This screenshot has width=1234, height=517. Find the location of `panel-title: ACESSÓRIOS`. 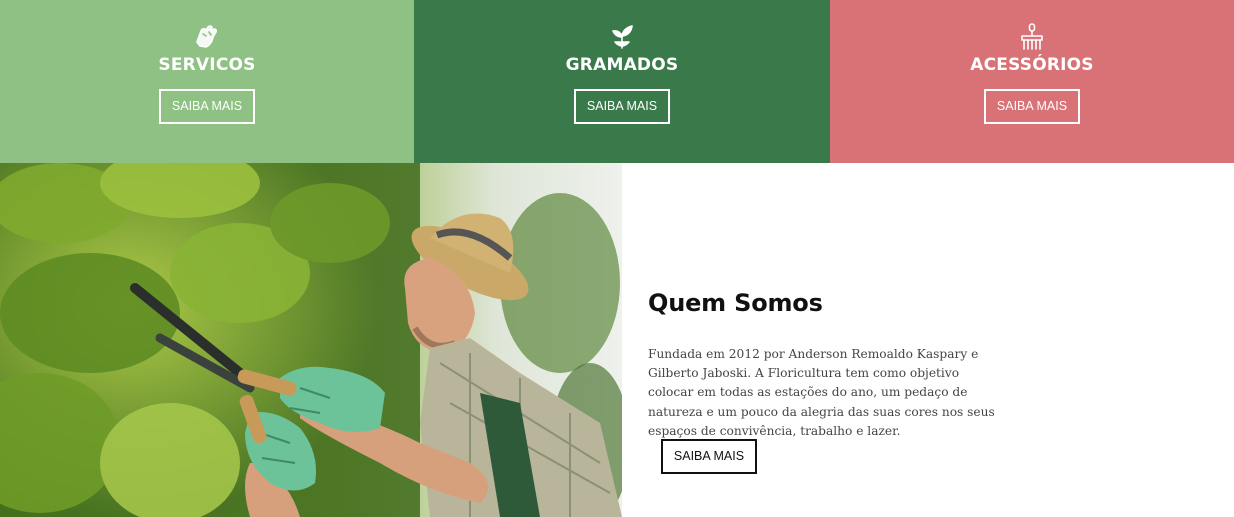

panel-title: ACESSÓRIOS is located at coordinates (1032, 65).